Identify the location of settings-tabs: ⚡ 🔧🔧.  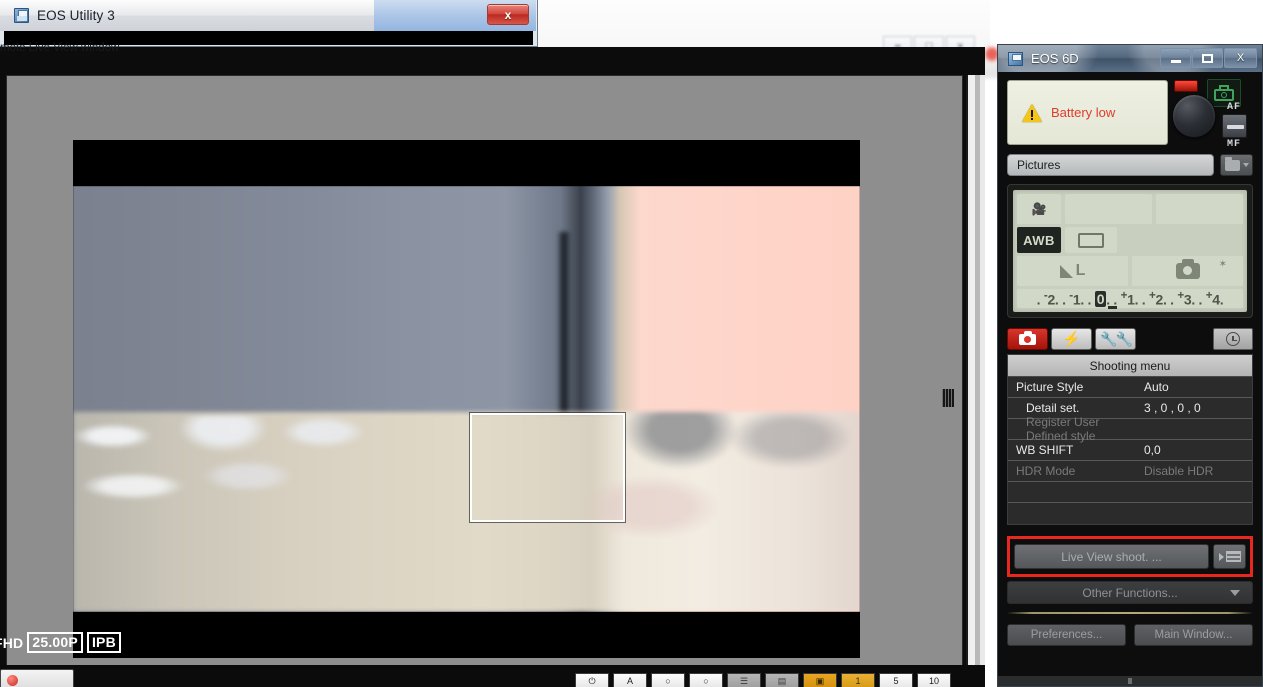
(1130, 339).